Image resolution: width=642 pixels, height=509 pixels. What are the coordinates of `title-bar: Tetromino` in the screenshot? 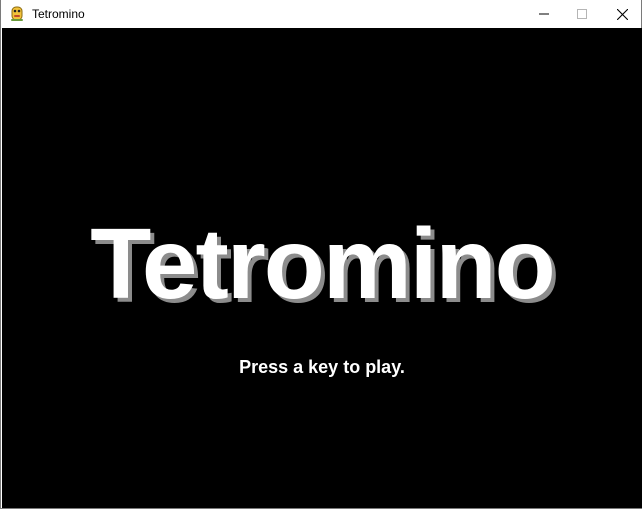 It's located at (321, 14).